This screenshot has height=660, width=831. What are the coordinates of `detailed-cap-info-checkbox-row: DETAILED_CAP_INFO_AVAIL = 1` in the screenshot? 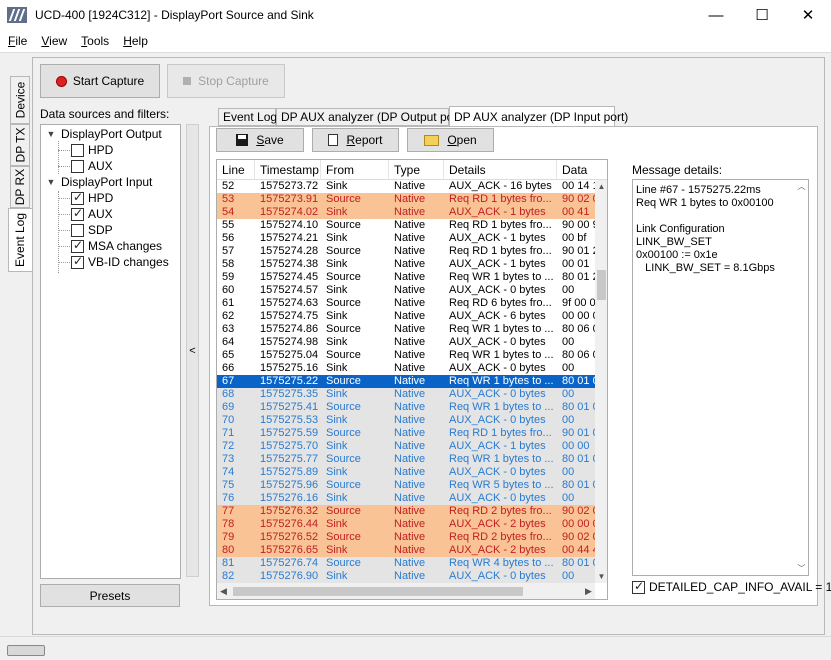 It's located at (731, 587).